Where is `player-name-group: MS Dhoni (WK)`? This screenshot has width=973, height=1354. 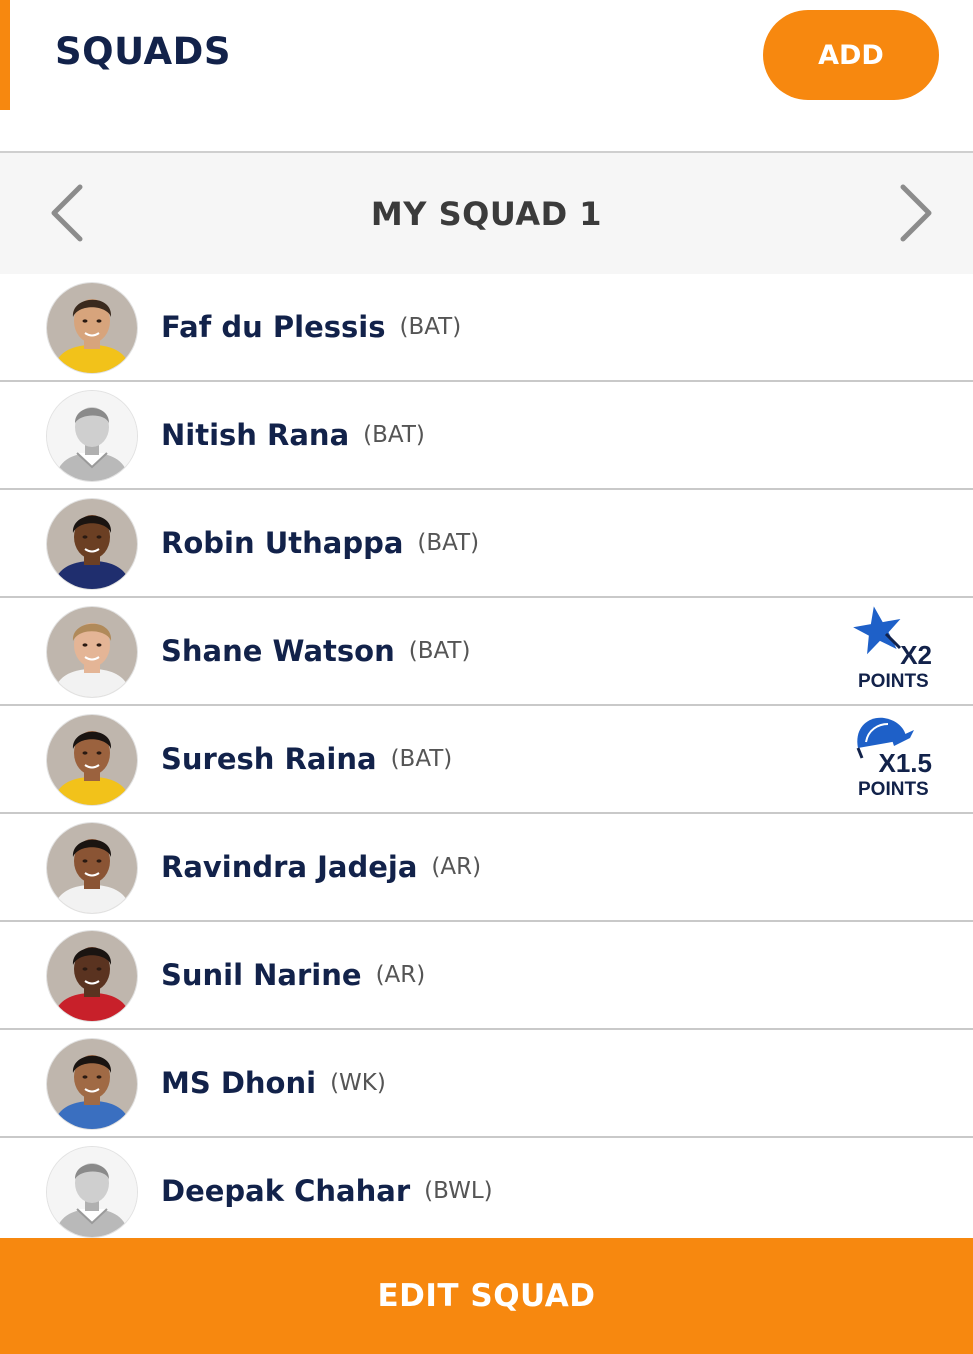 player-name-group: MS Dhoni (WK) is located at coordinates (273, 1083).